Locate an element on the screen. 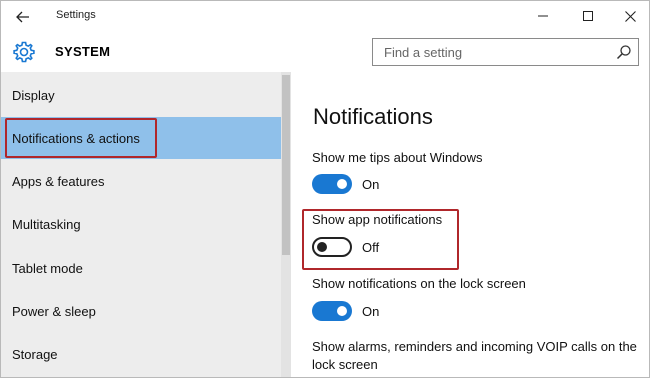 The height and width of the screenshot is (378, 650). settings-header: SYSTEM is located at coordinates (325, 52).